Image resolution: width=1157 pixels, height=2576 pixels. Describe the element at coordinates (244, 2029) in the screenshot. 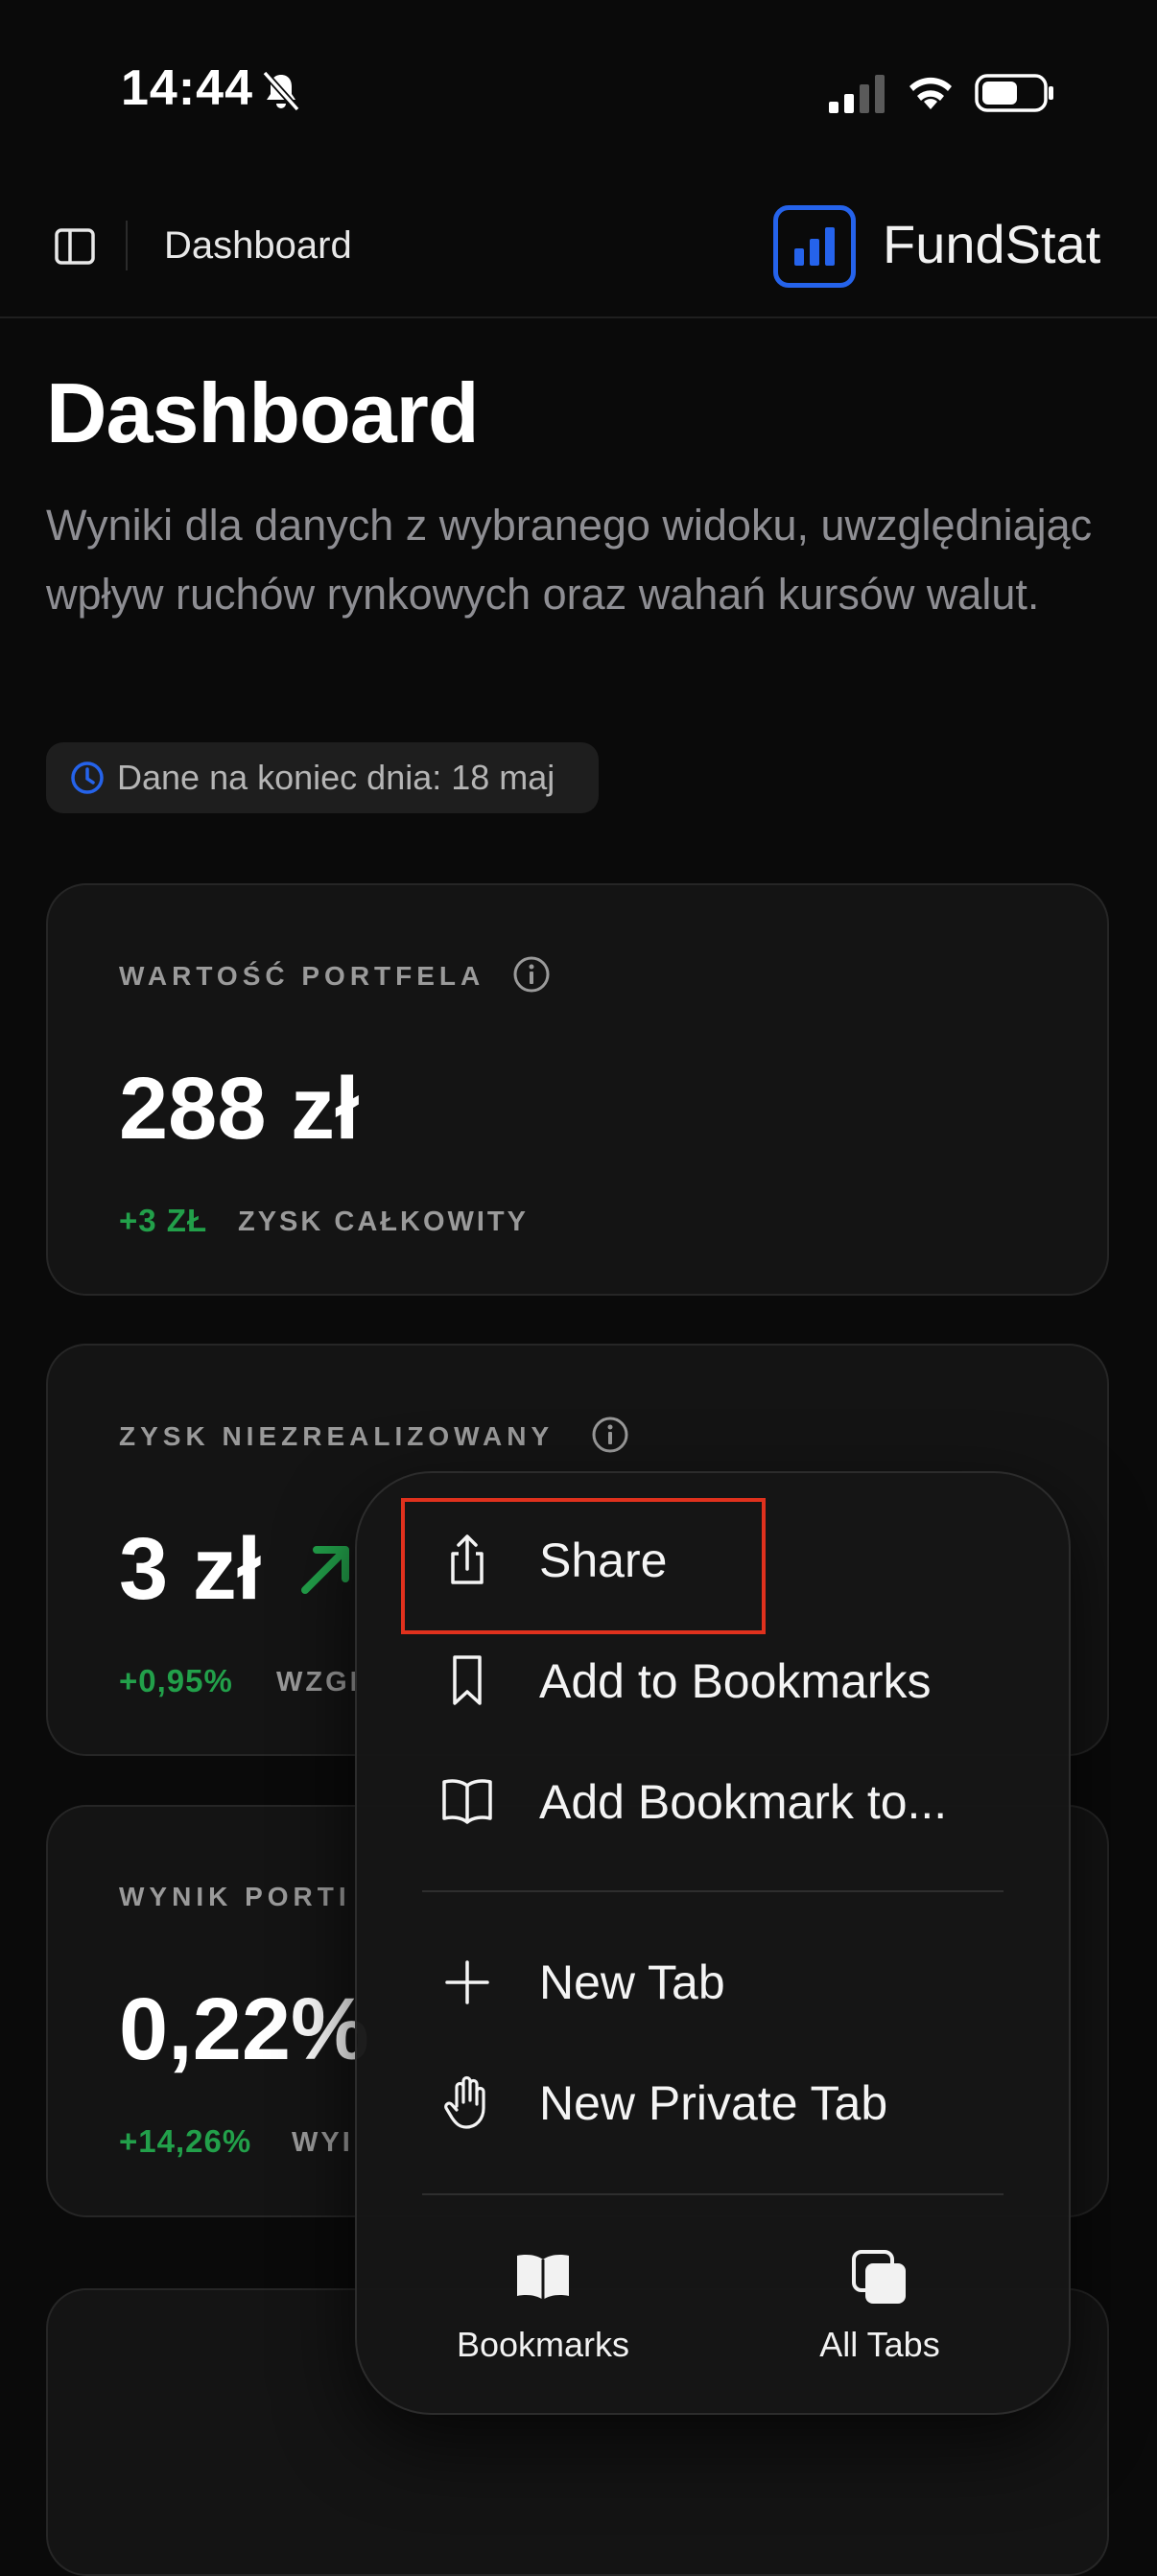

I see `result-value: 0,22%` at that location.